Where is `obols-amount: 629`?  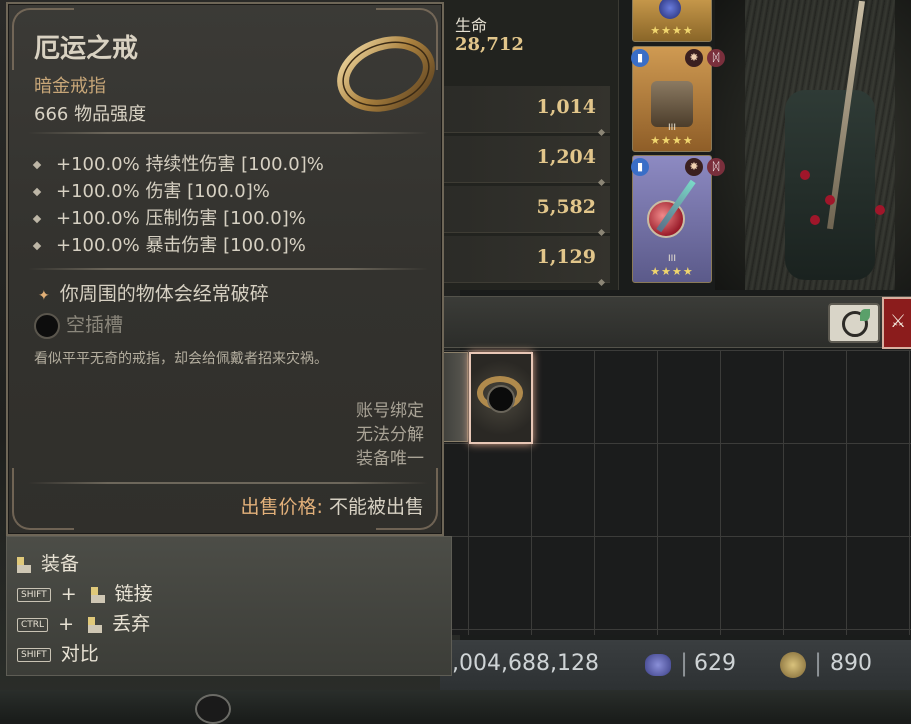
obols-amount: 629 is located at coordinates (715, 663).